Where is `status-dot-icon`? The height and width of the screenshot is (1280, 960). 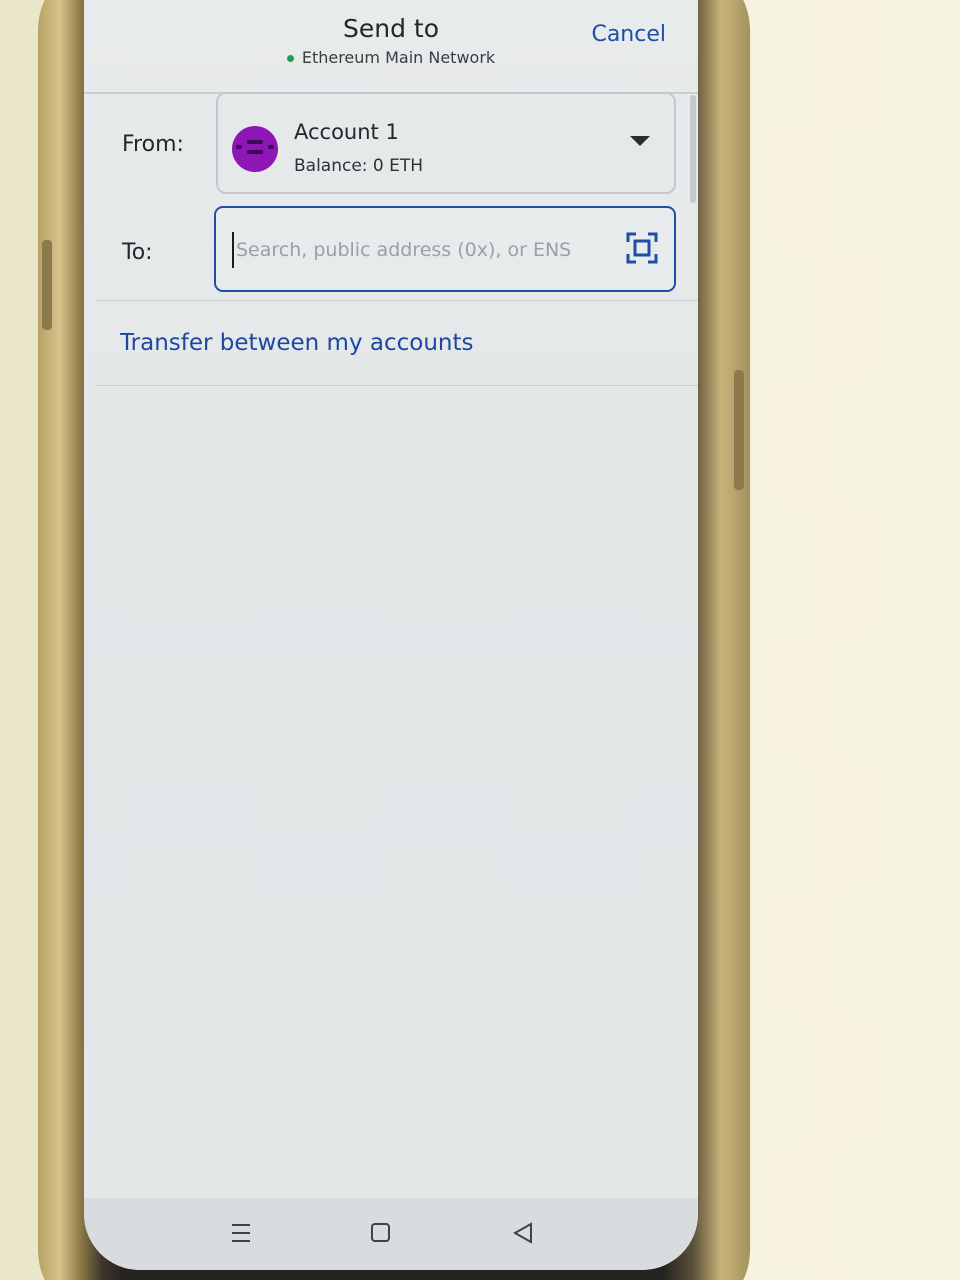
status-dot-icon is located at coordinates (290, 58).